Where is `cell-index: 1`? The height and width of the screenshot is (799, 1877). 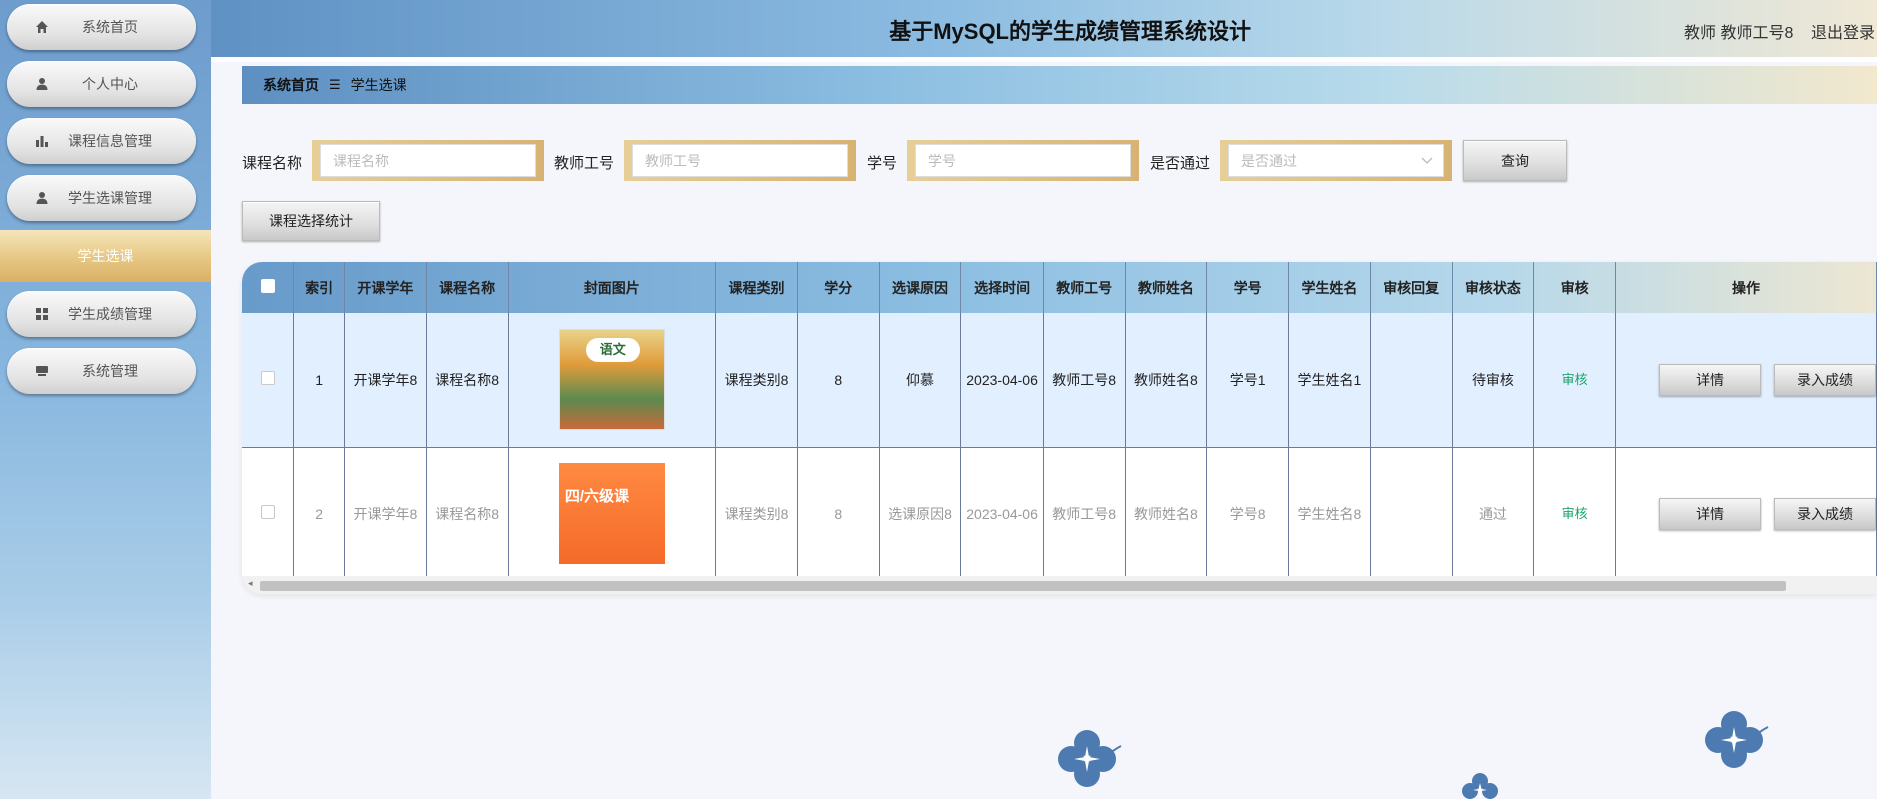 cell-index: 1 is located at coordinates (319, 380).